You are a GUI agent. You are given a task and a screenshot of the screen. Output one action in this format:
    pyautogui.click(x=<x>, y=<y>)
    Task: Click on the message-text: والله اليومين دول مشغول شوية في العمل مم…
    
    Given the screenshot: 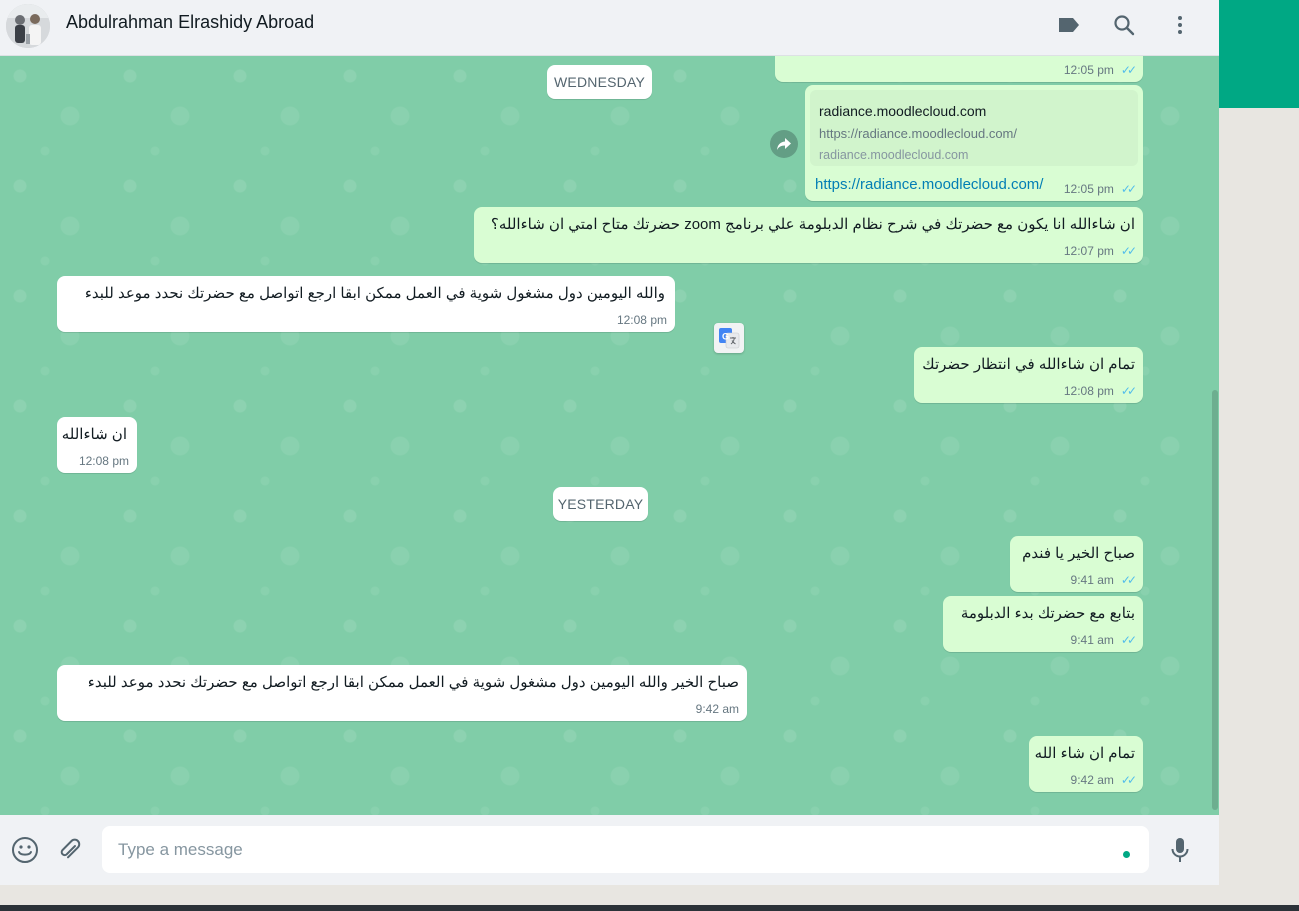 What is the action you would take?
    pyautogui.click(x=374, y=293)
    